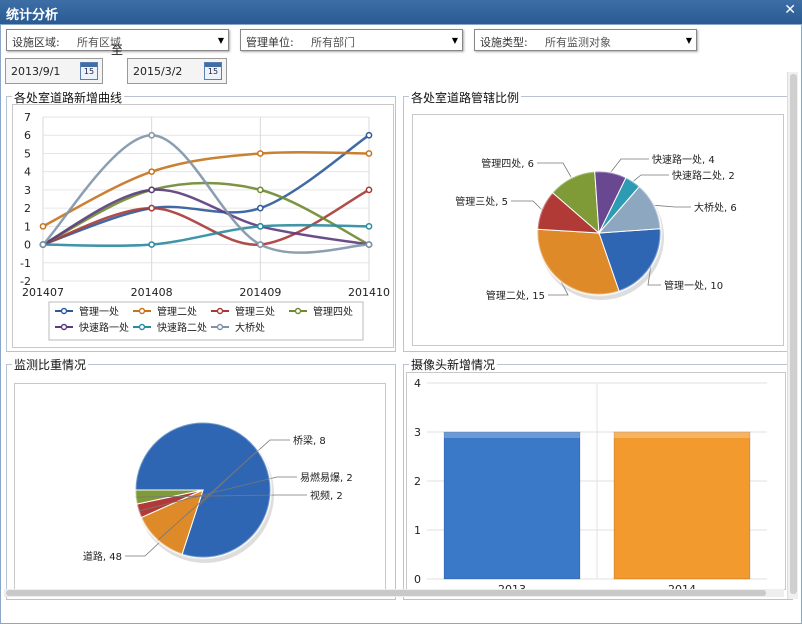 The image size is (802, 624). Describe the element at coordinates (260, 292) in the screenshot. I see `x-tick-label: 201409` at that location.